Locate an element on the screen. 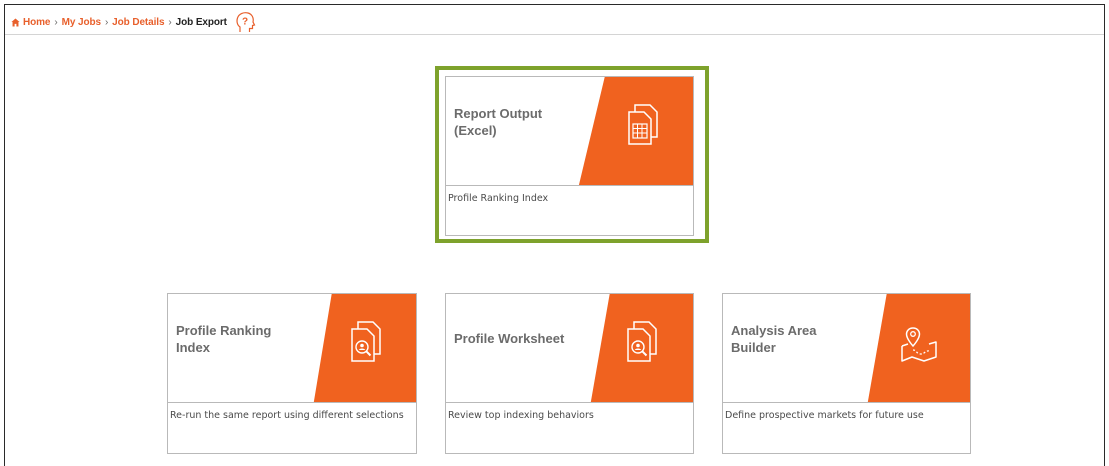  map-pin-icon is located at coordinates (919, 344).